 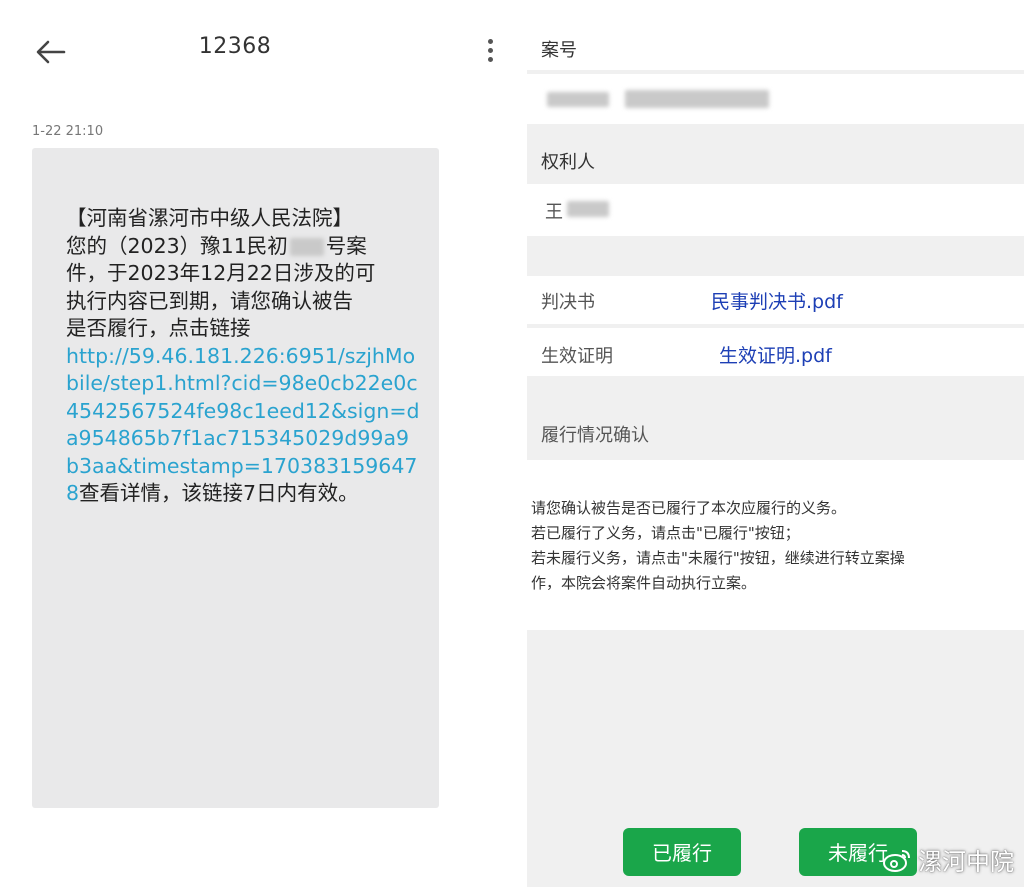 I want to click on judgment-row: 判决书 民事判决书.pdf, so click(x=775, y=300).